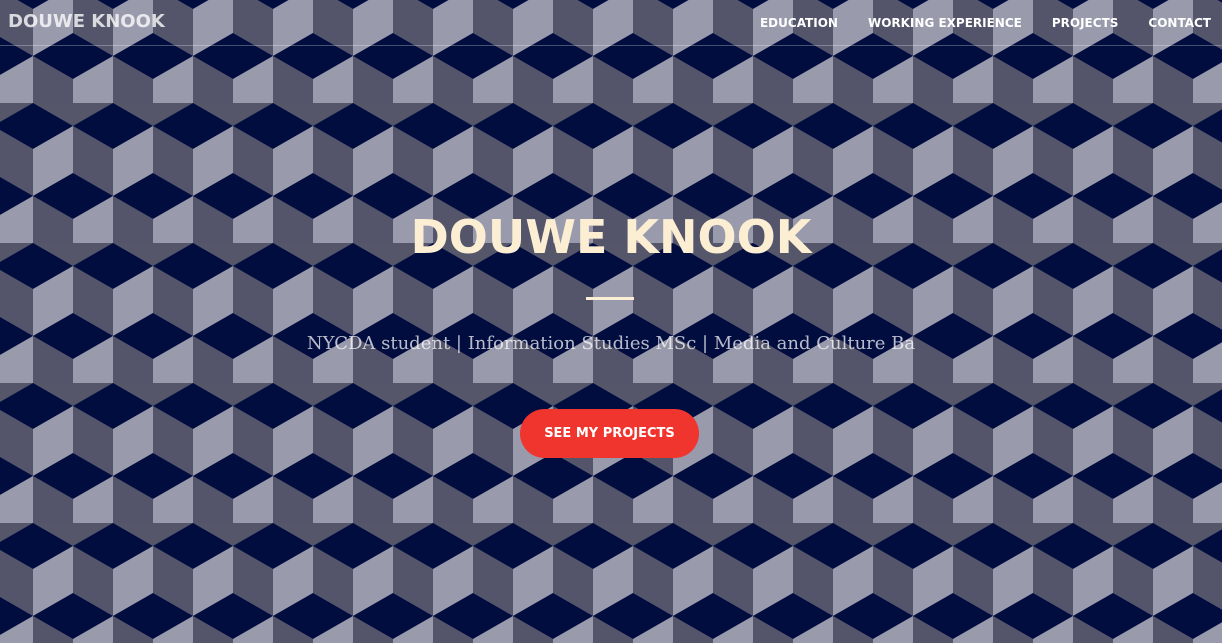 The width and height of the screenshot is (1222, 643). What do you see at coordinates (609, 433) in the screenshot?
I see `see-my-projects-button: SEE MY PROJECTS` at bounding box center [609, 433].